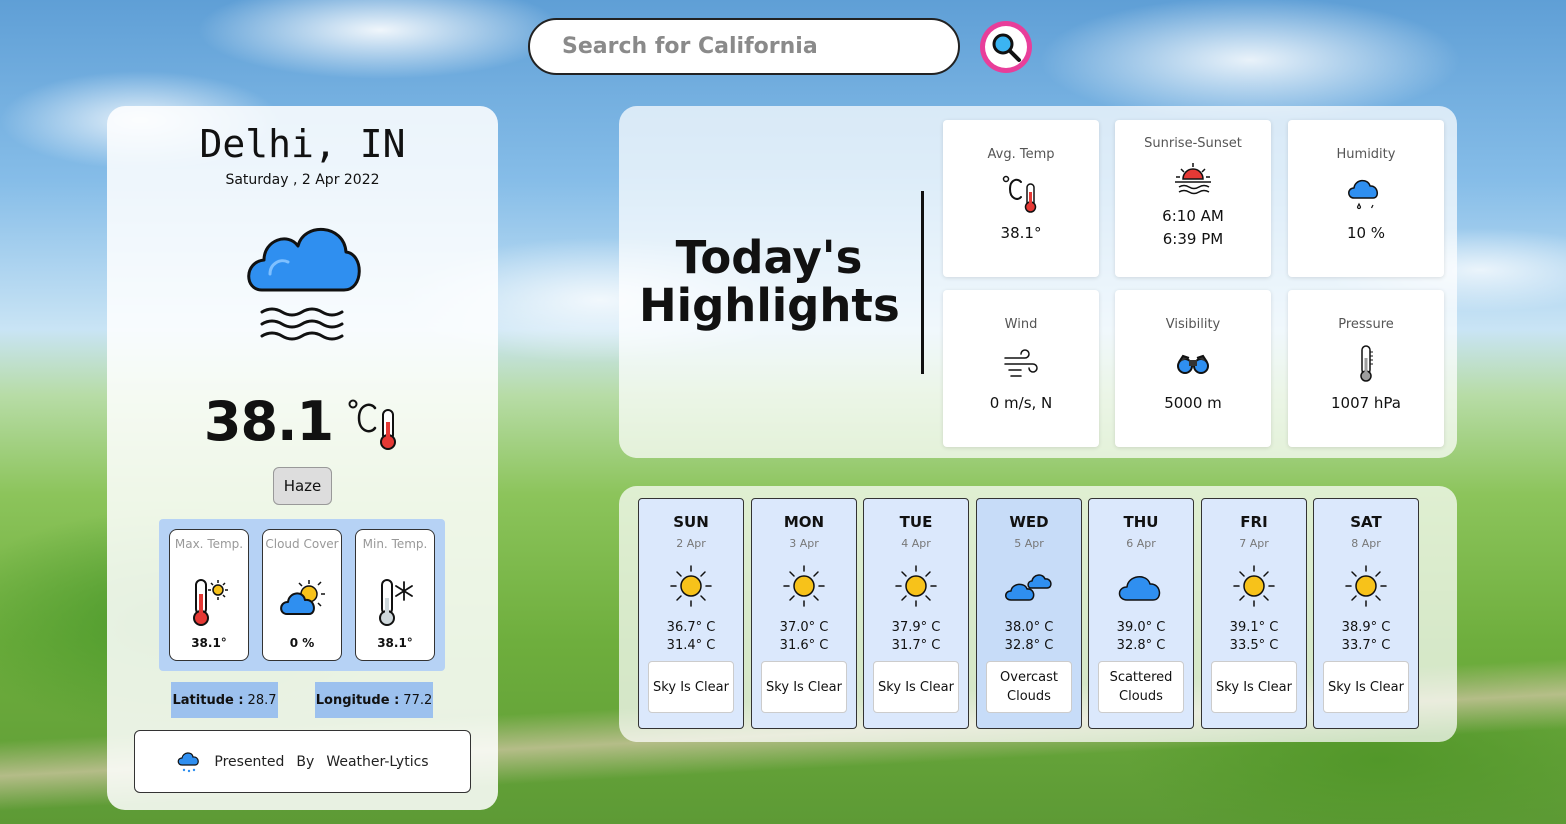 The width and height of the screenshot is (1566, 824). I want to click on sunset-icon, so click(1193, 179).